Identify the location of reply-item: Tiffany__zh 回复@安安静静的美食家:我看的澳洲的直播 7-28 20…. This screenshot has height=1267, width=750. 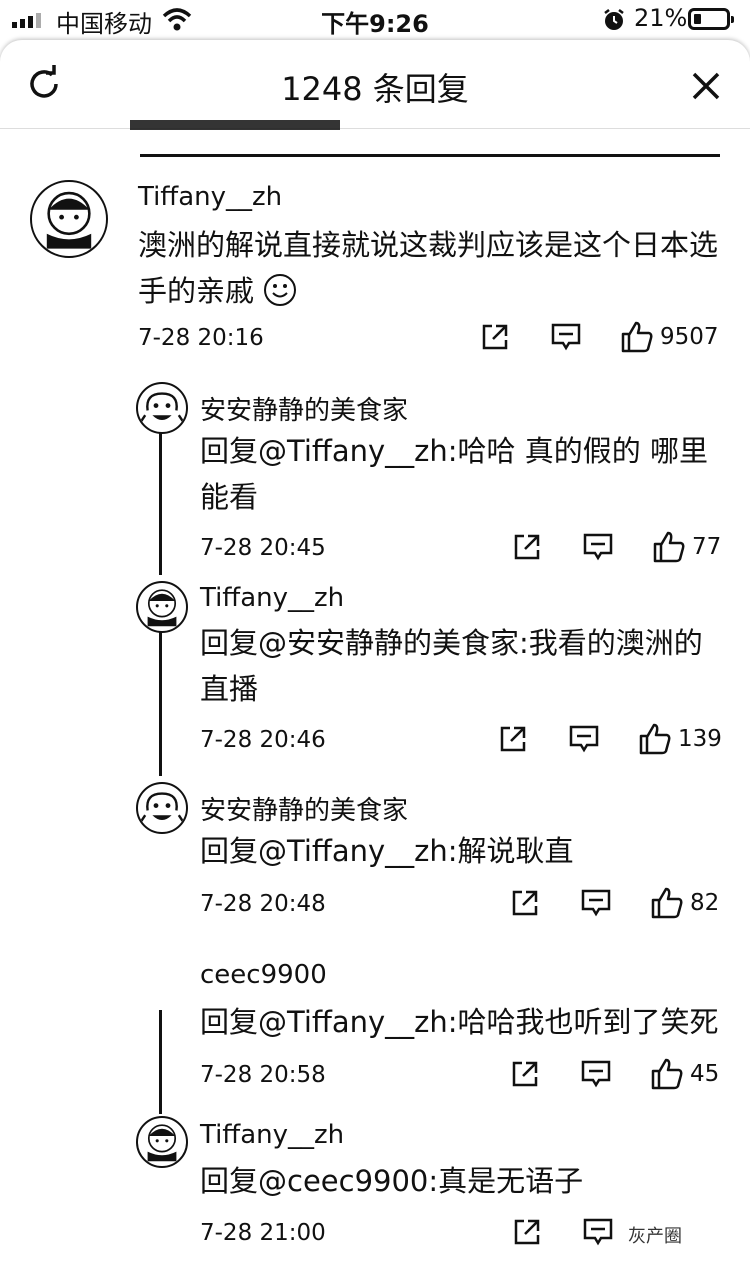
(375, 670).